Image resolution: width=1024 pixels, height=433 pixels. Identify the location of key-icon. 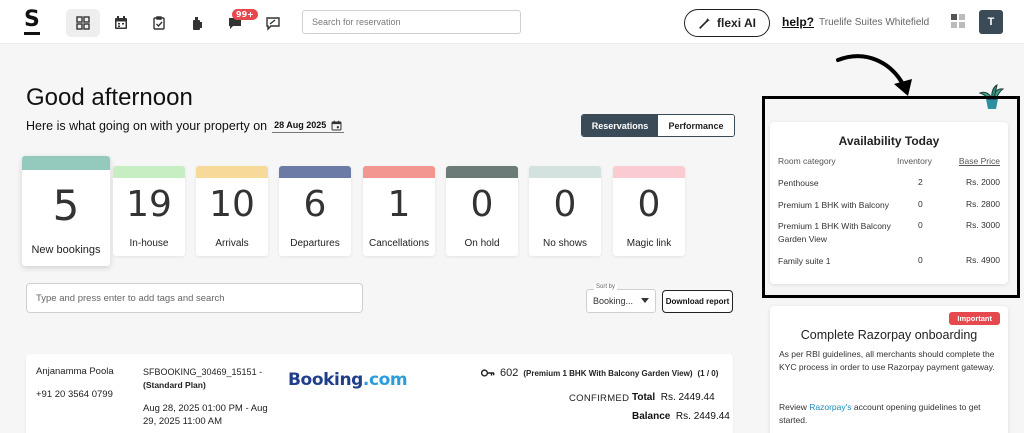
(488, 373).